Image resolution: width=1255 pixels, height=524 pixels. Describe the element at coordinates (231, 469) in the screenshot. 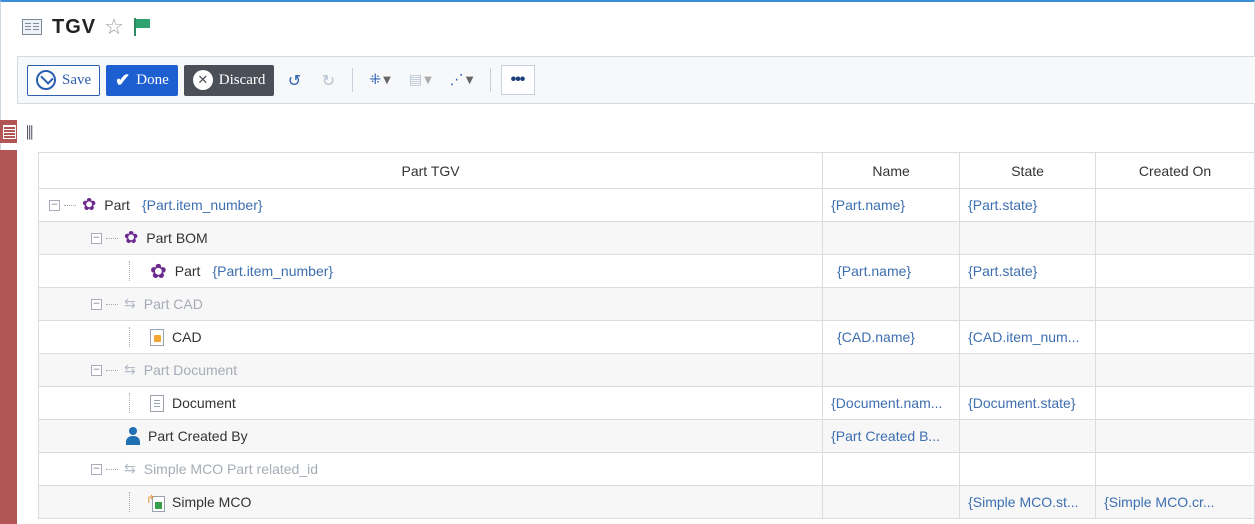

I see `node-label: Simple MCO Part related_id` at that location.